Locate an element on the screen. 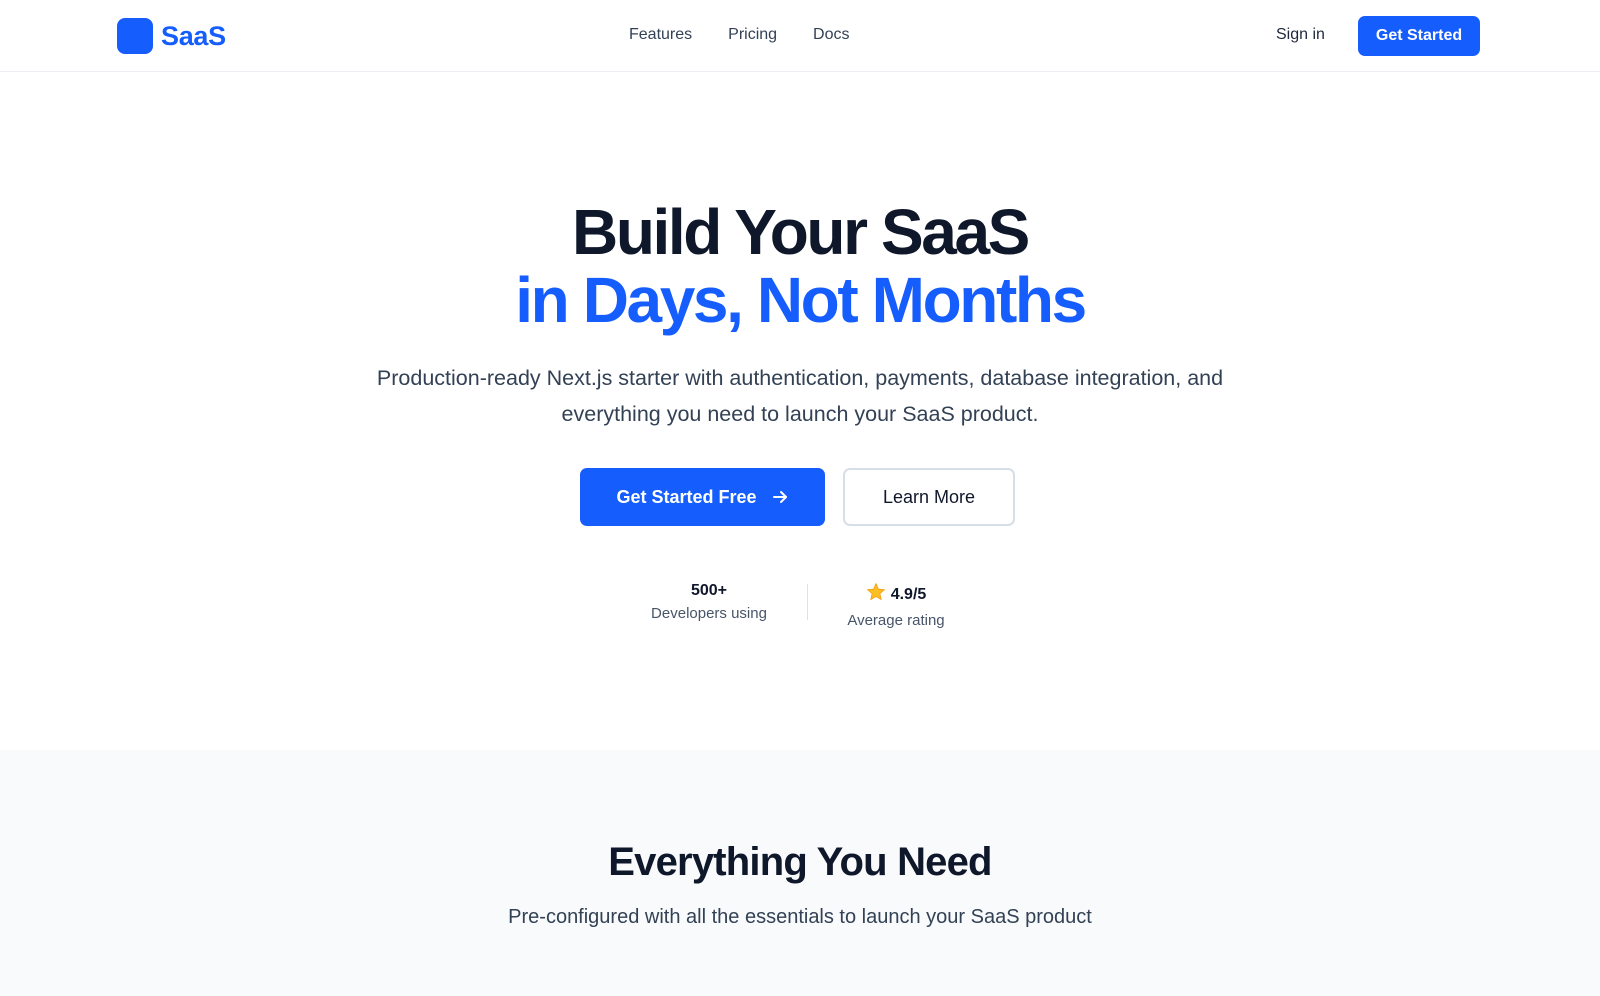 The width and height of the screenshot is (1600, 996). stat-developers: 500+ Developers using is located at coordinates (709, 602).